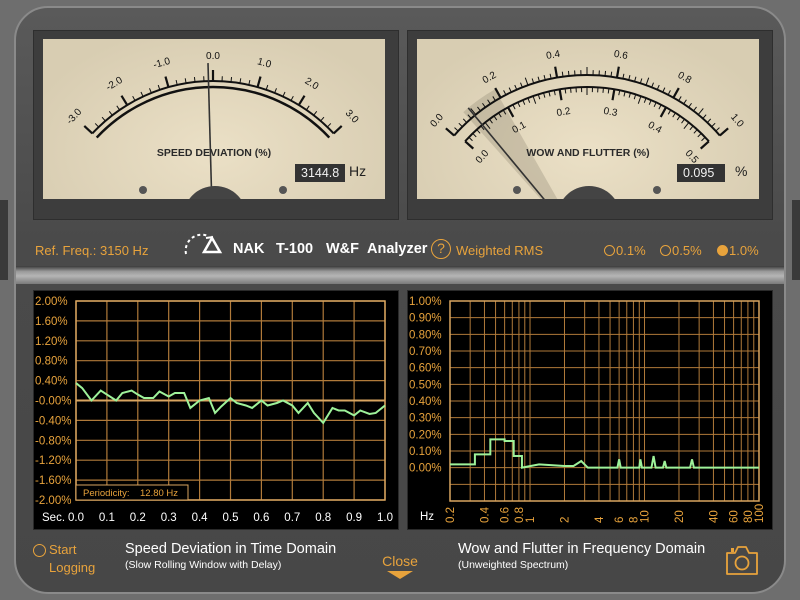 This screenshot has width=800, height=600. I want to click on x-tick-label: 1.0, so click(385, 518).